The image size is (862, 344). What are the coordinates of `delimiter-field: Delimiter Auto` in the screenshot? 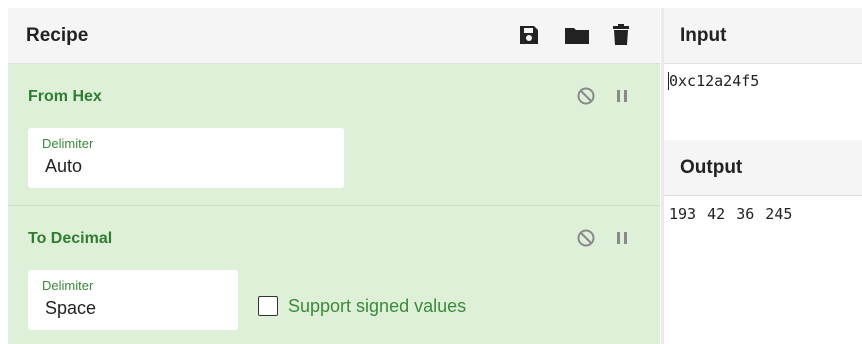 It's located at (186, 158).